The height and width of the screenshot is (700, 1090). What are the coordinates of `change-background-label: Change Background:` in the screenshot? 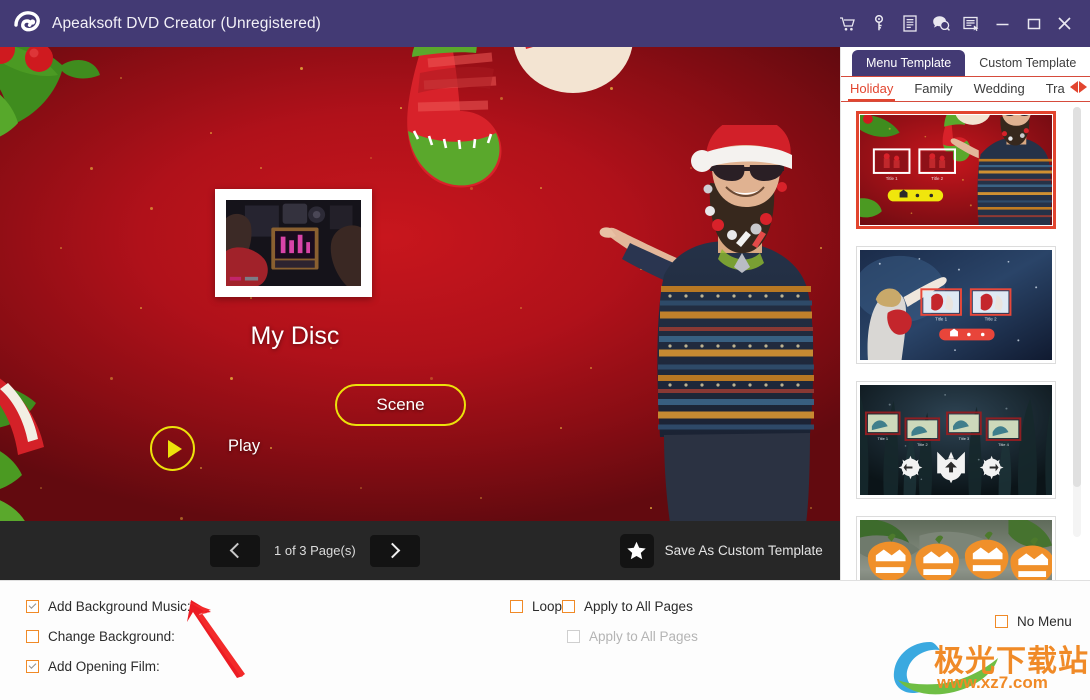 It's located at (111, 636).